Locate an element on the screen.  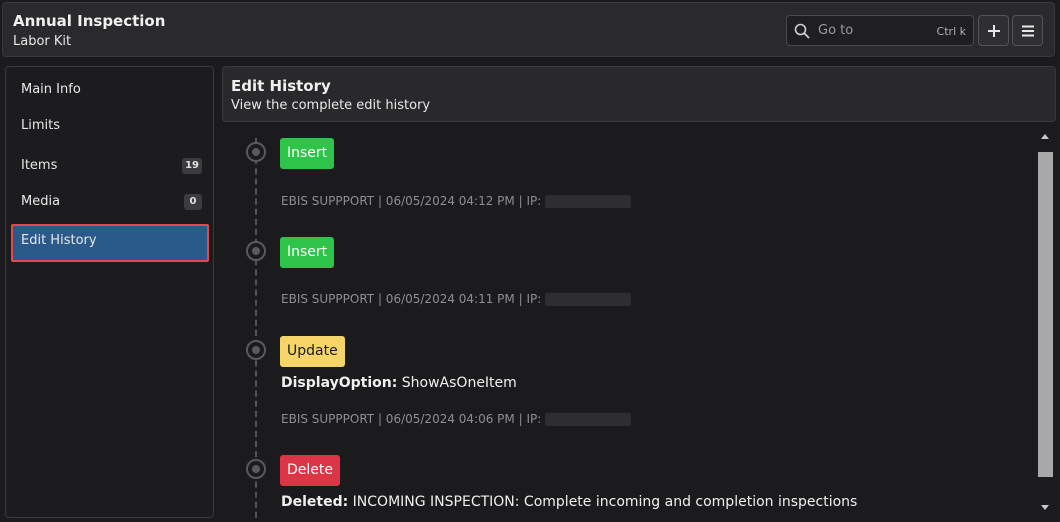
sidebar-item-media: Media 0 is located at coordinates (110, 202).